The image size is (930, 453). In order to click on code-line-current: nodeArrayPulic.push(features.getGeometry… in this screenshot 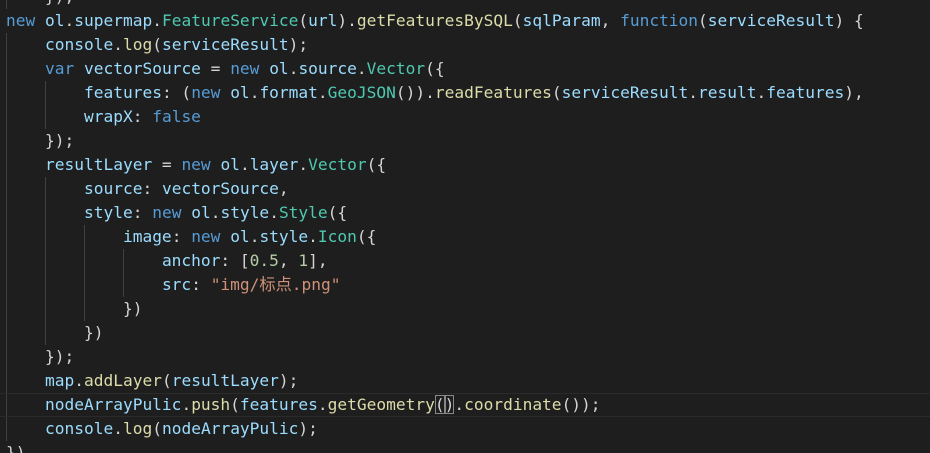, I will do `click(465, 405)`.